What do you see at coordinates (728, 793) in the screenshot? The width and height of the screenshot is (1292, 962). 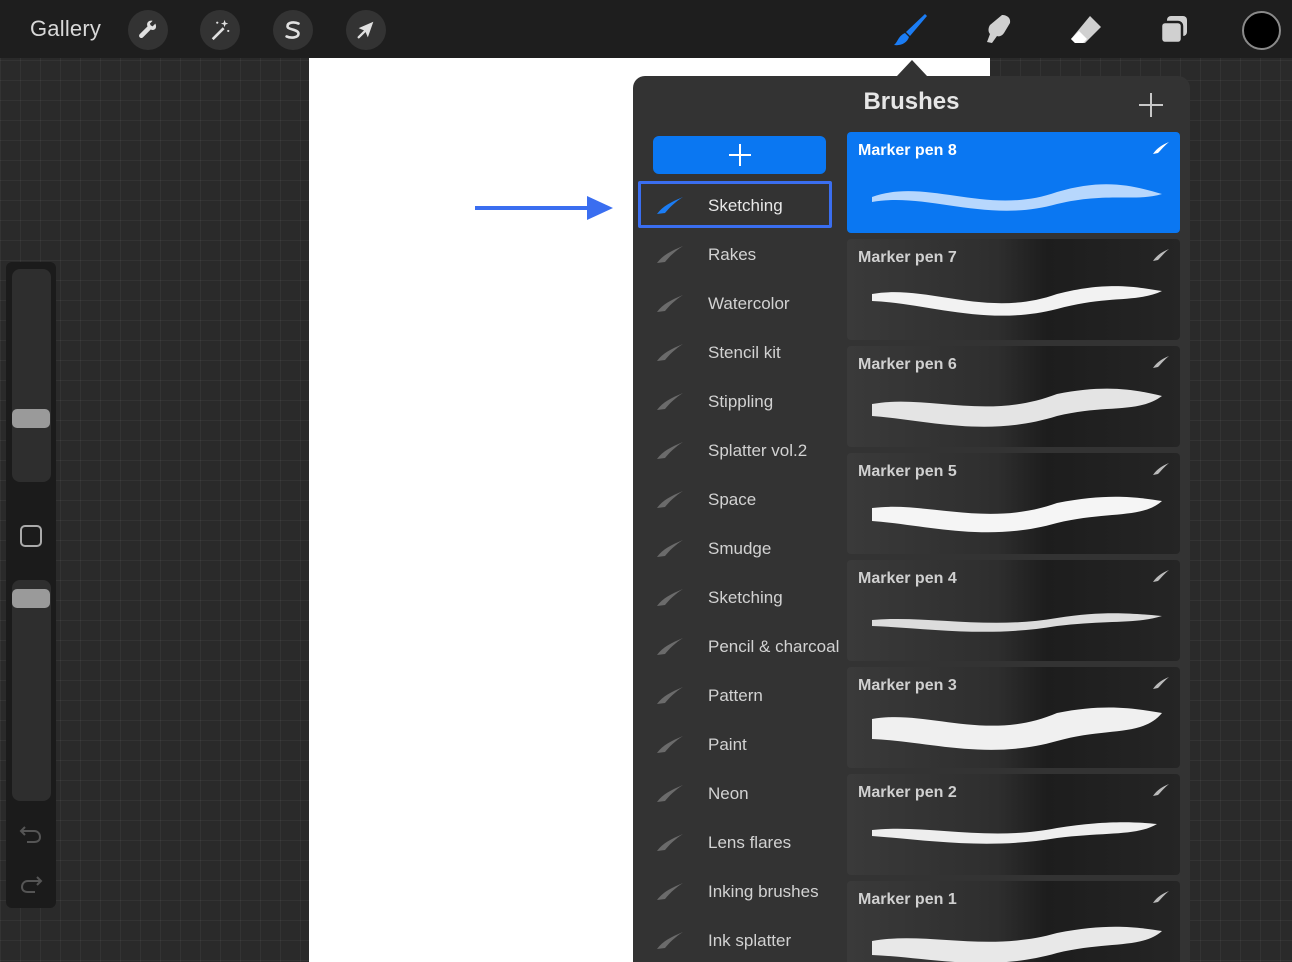 I see `brush-set-label: Neon` at bounding box center [728, 793].